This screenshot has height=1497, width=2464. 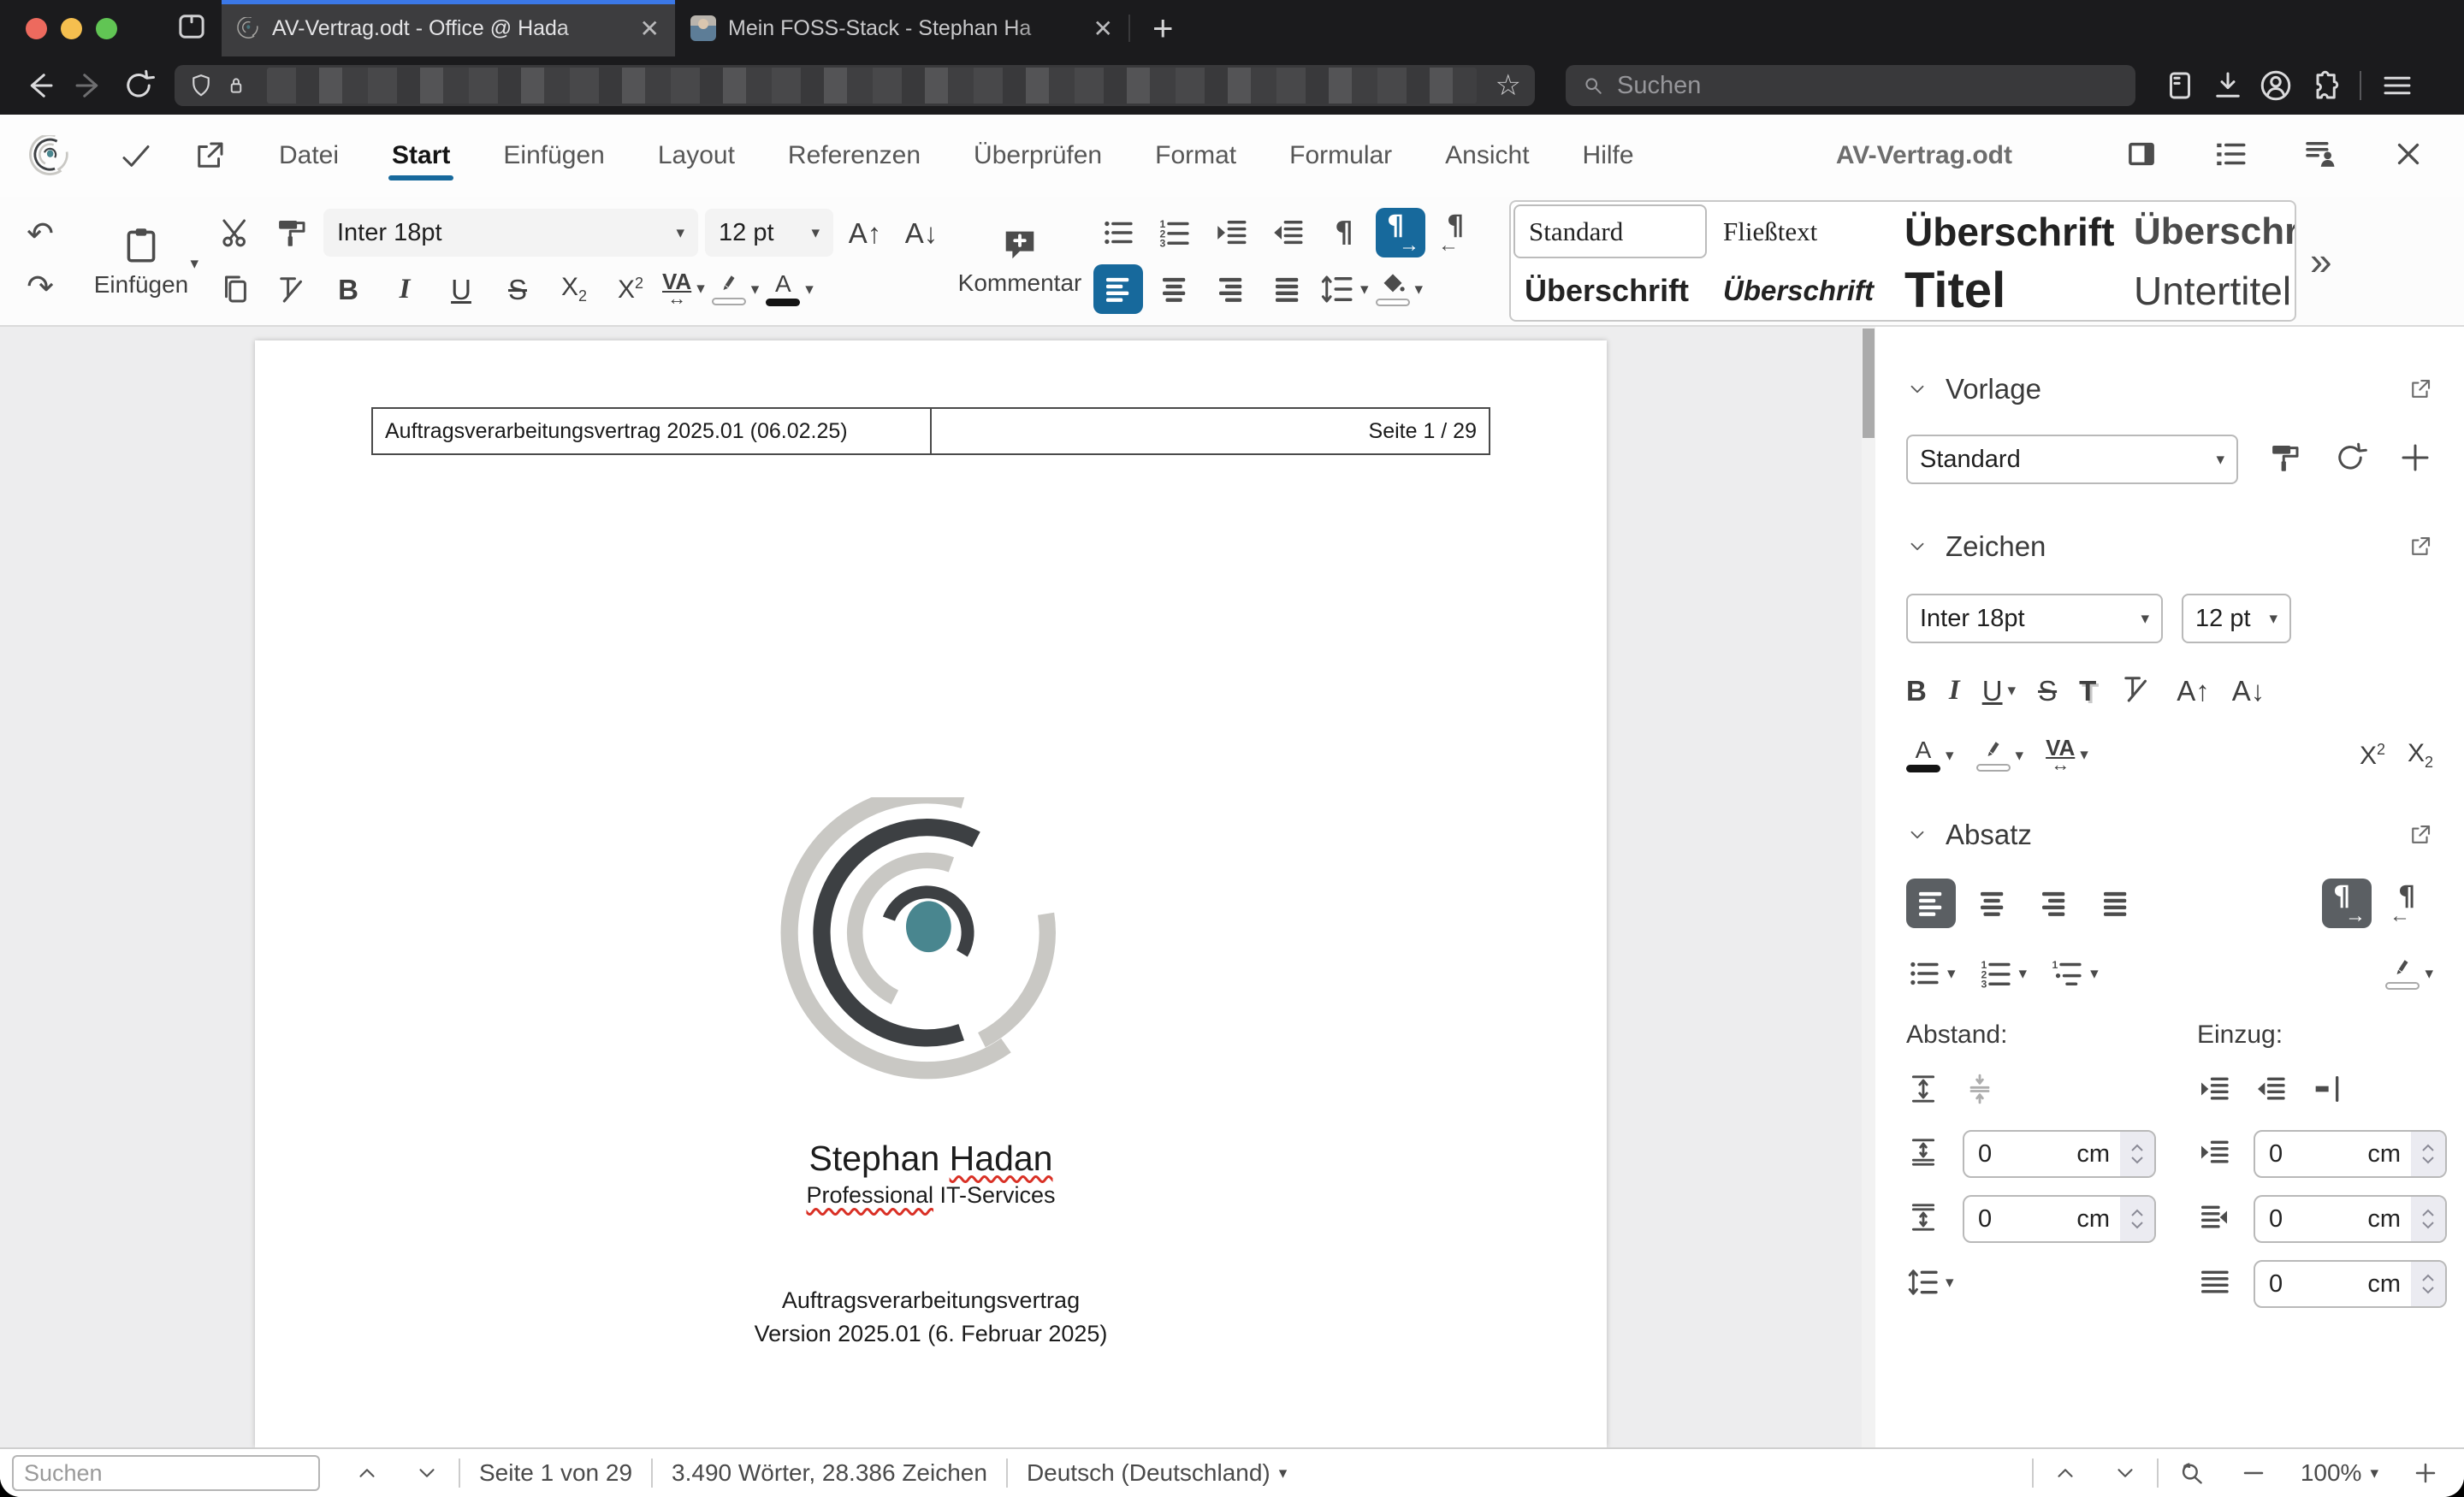 What do you see at coordinates (2397, 85) in the screenshot?
I see `menu-hamburger-icon` at bounding box center [2397, 85].